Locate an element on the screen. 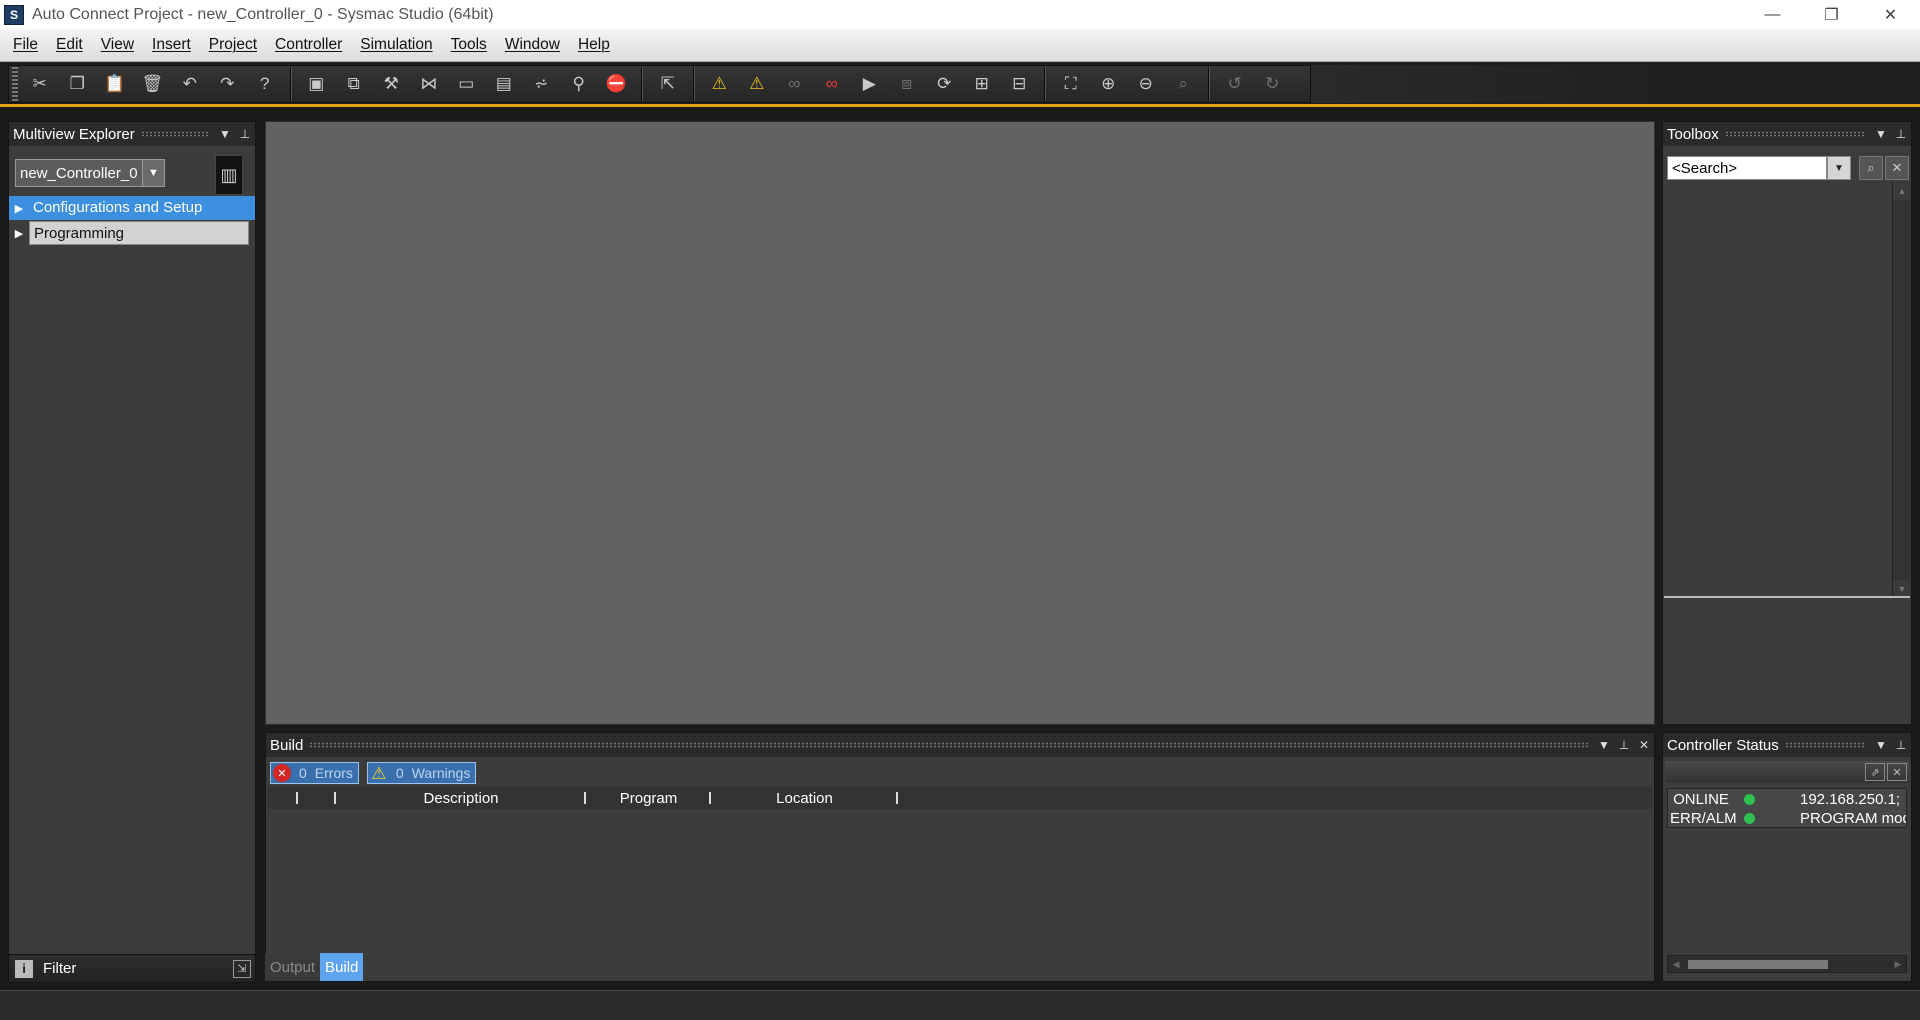  errors-filter-button: ✕ 0 Errors is located at coordinates (314, 773).